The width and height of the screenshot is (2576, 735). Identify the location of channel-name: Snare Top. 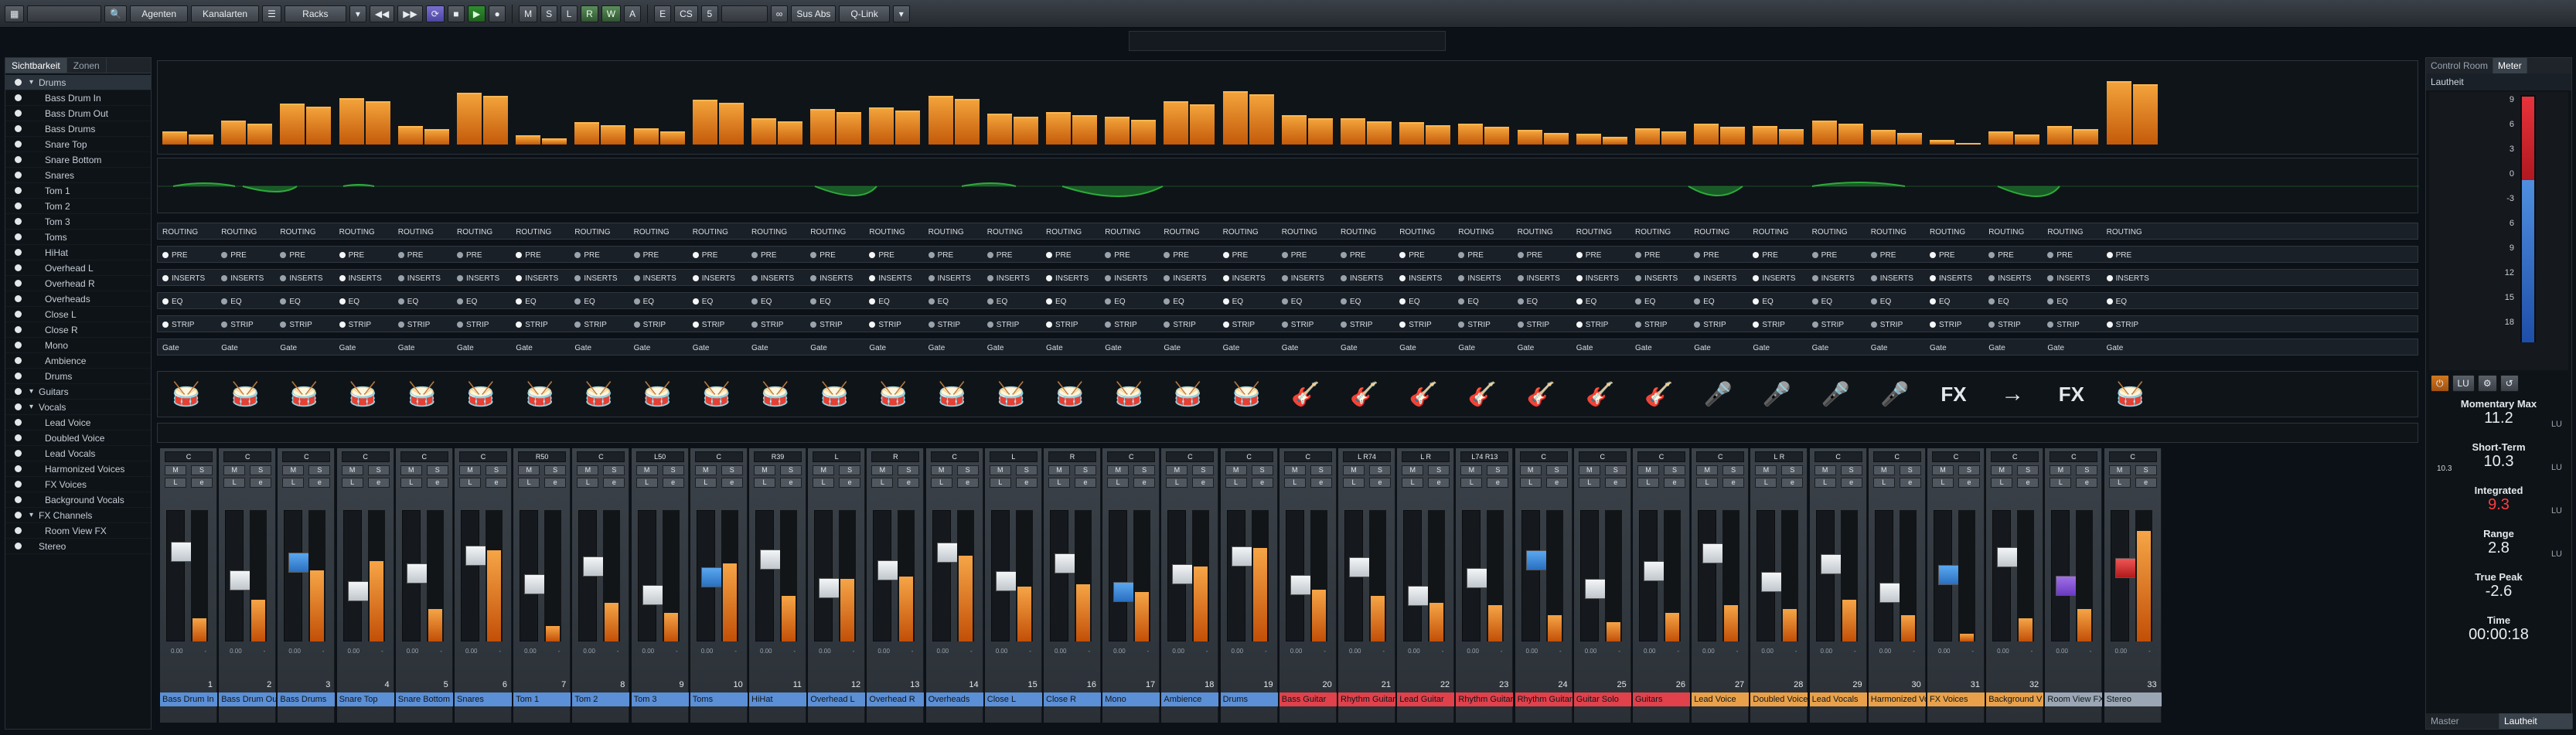
(365, 699).